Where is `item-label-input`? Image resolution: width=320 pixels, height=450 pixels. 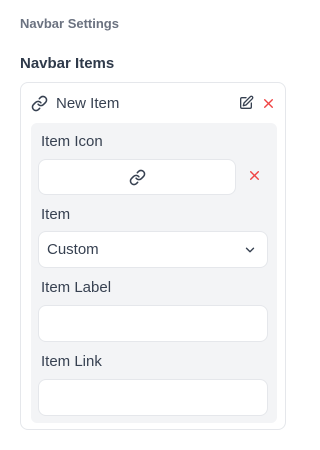 item-label-input is located at coordinates (153, 323).